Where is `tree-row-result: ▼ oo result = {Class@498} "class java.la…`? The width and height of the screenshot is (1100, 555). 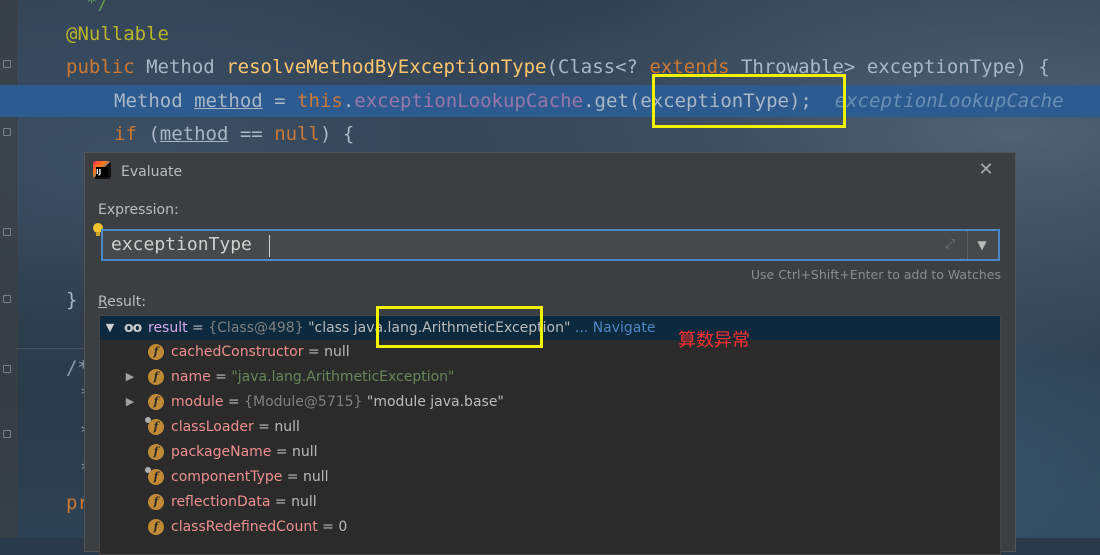
tree-row-result: ▼ oo result = {Class@498} "class java.la… is located at coordinates (550, 328).